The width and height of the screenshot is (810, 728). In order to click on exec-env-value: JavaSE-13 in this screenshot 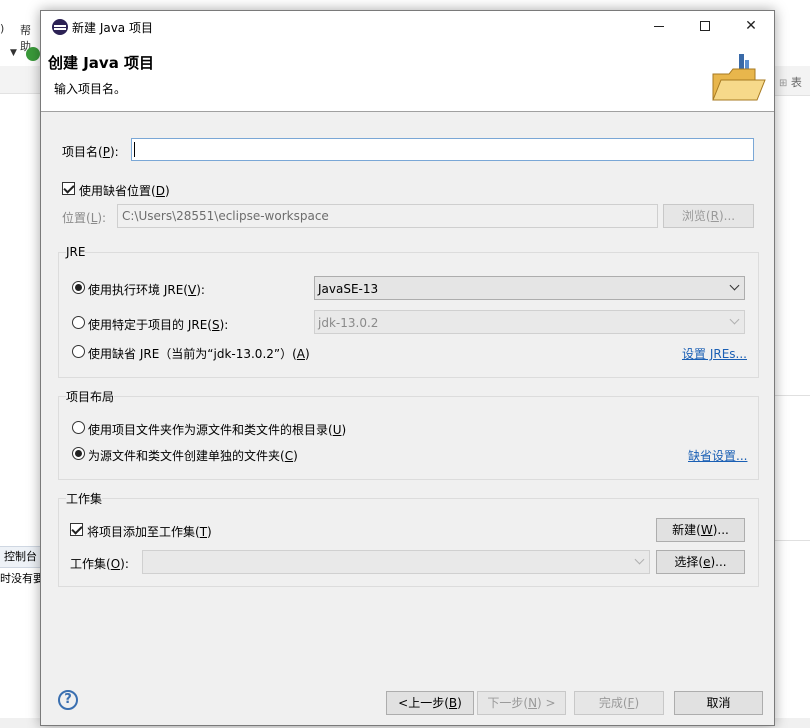, I will do `click(348, 289)`.